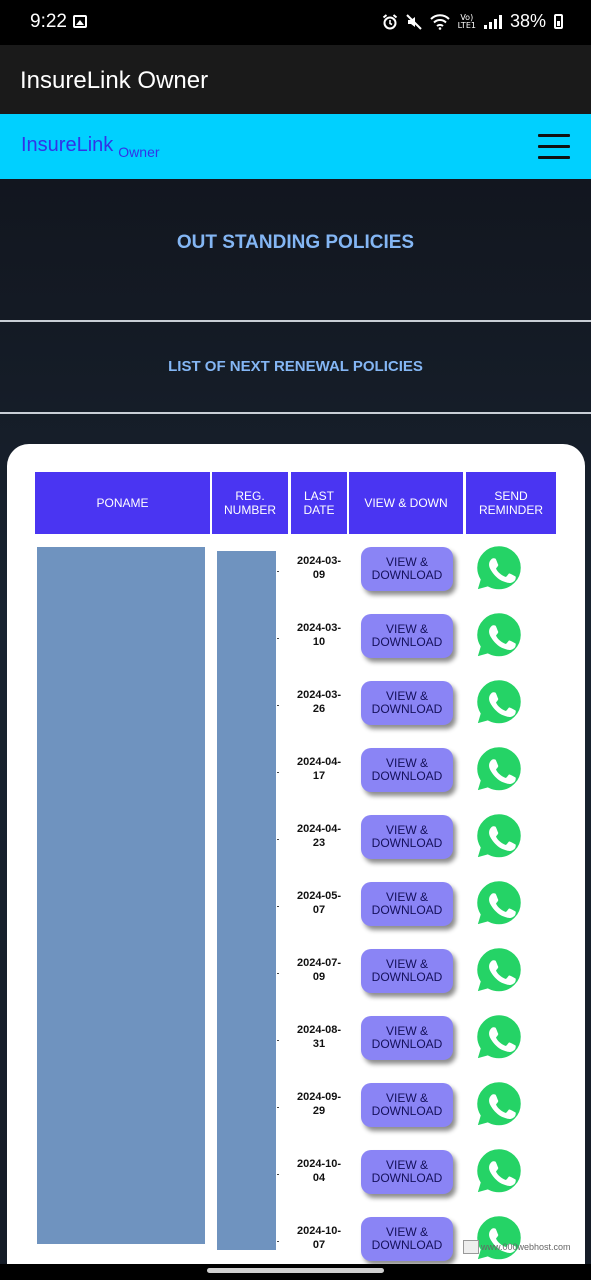 This screenshot has width=591, height=1280. Describe the element at coordinates (406, 503) in the screenshot. I see `header-view-down: VIEW & DOWN` at that location.